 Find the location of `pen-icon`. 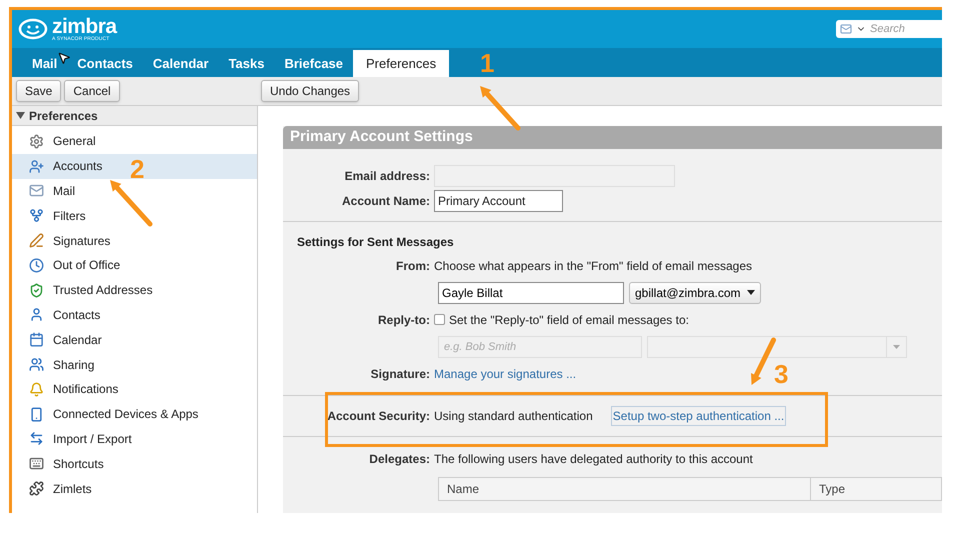

pen-icon is located at coordinates (36, 240).